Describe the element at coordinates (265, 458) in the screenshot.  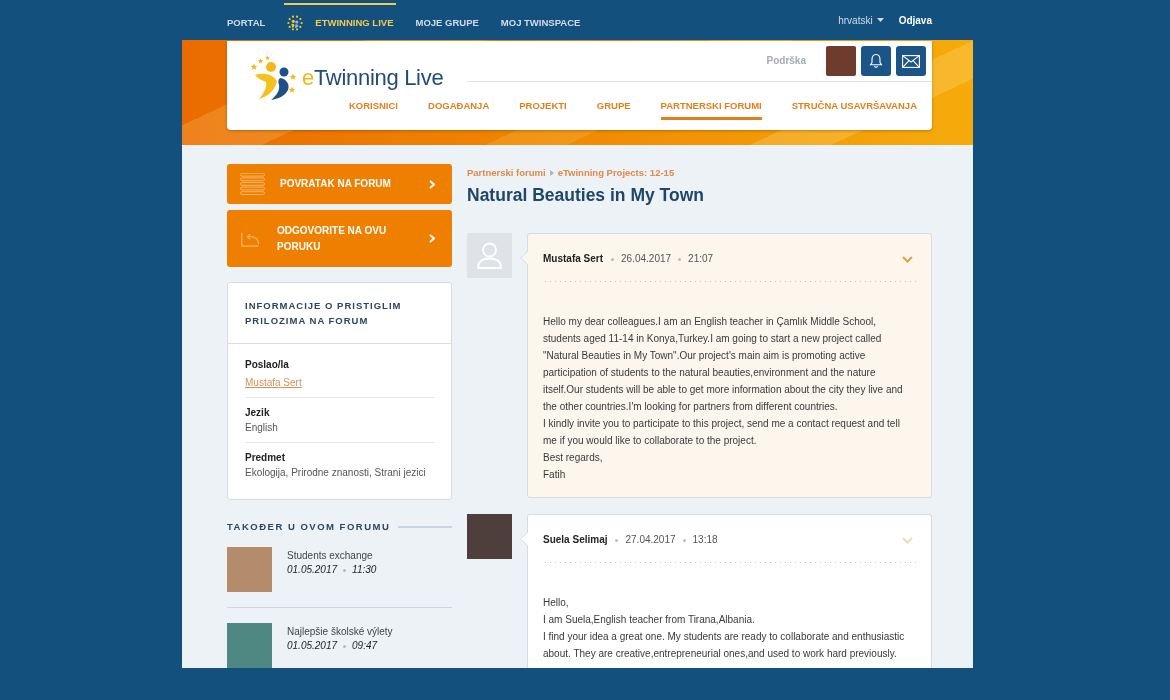
I see `field-label: Predmet` at that location.